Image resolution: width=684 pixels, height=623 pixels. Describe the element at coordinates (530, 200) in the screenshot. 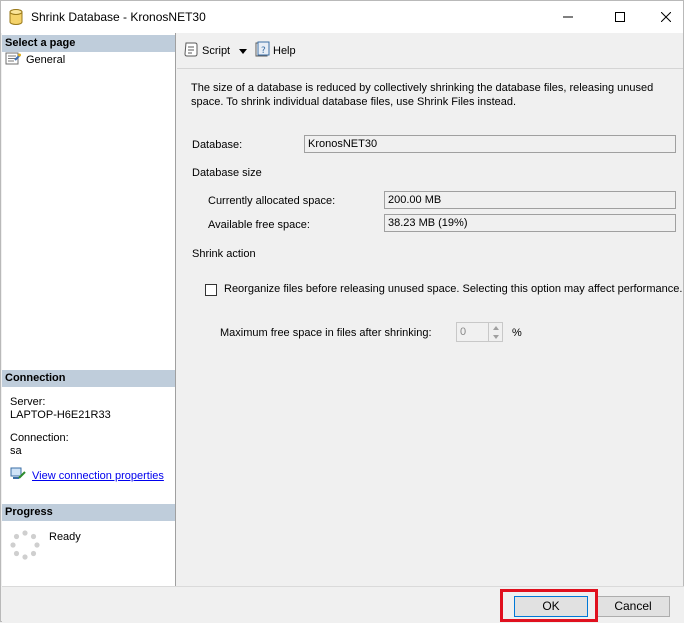

I see `allocated-space-field: 200.00 MB` at that location.